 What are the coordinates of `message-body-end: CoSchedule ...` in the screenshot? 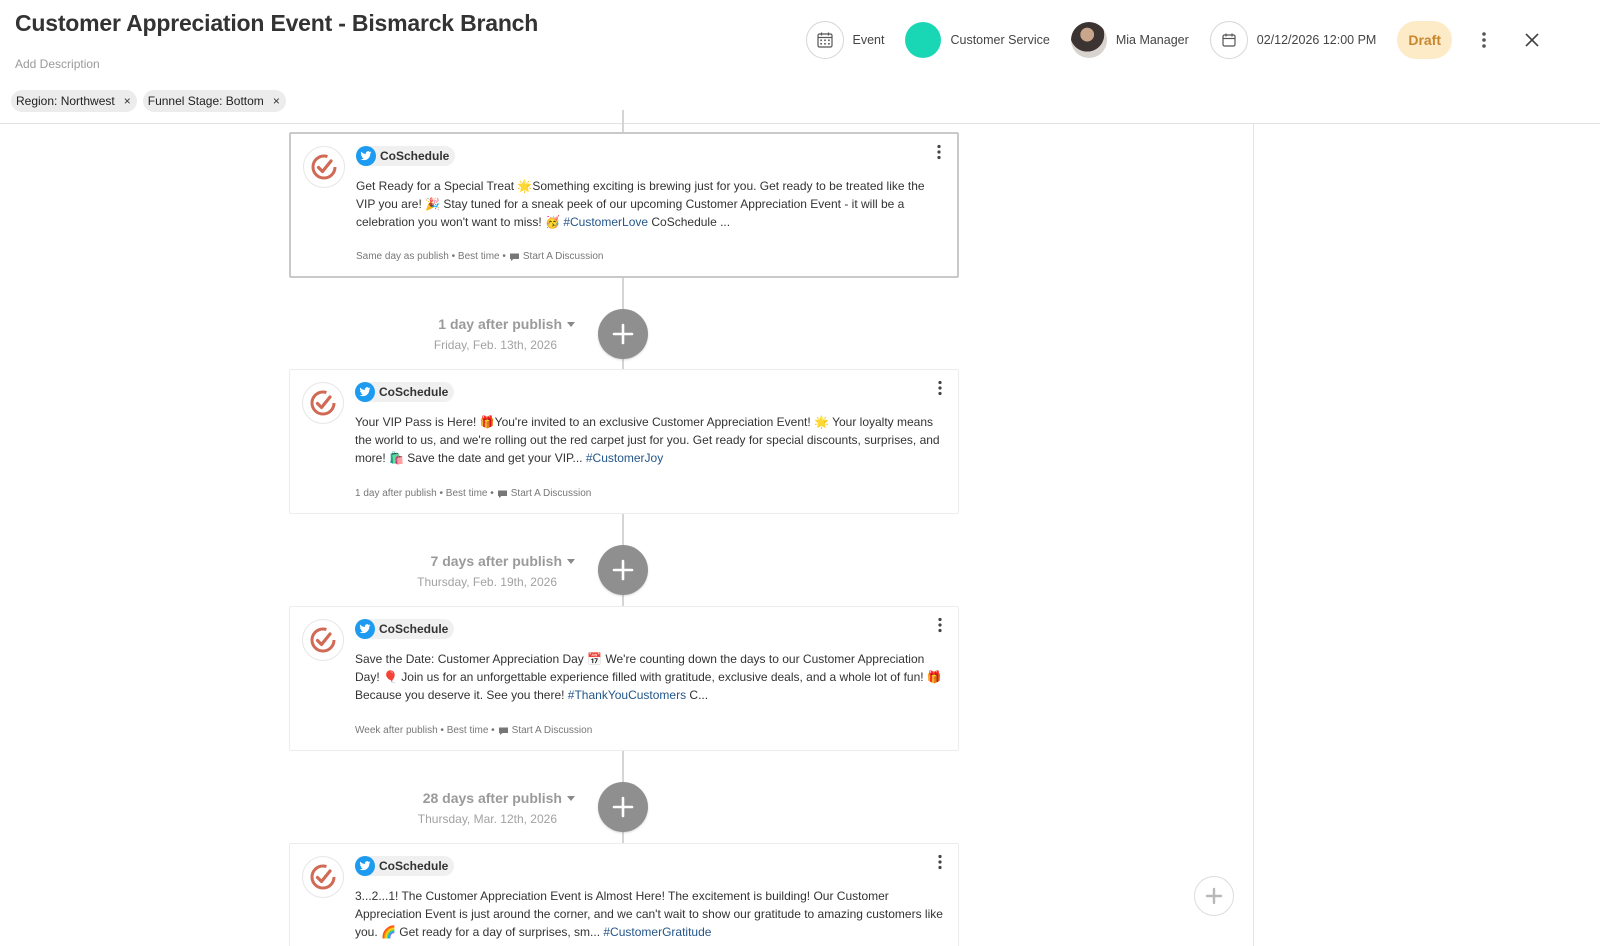 It's located at (689, 222).